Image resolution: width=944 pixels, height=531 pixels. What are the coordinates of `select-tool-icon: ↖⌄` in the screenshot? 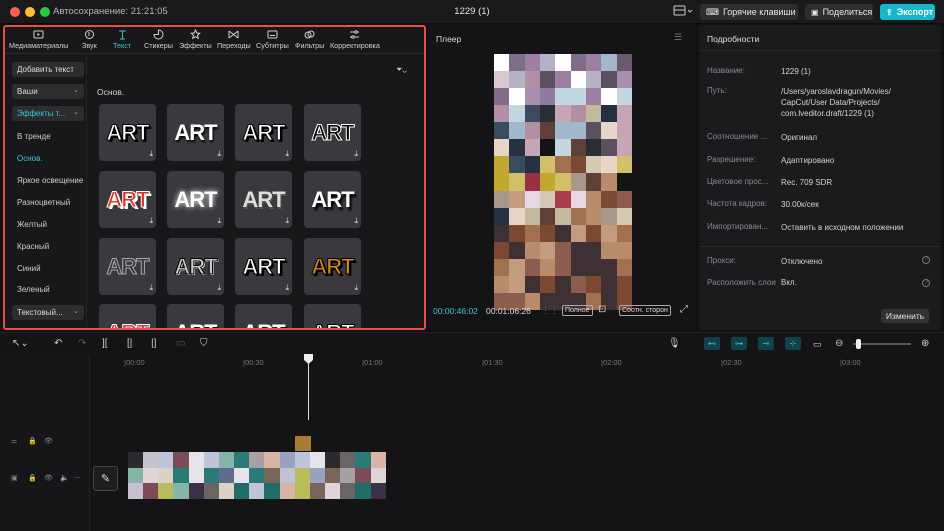 It's located at (20, 344).